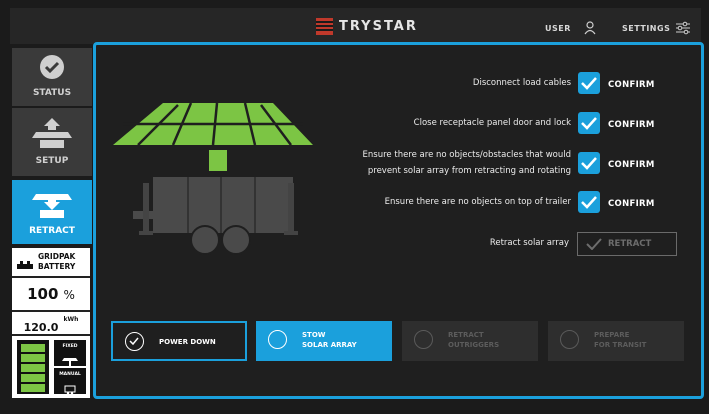 This screenshot has height=414, width=709. Describe the element at coordinates (324, 26) in the screenshot. I see `trystar-logo-icon` at that location.